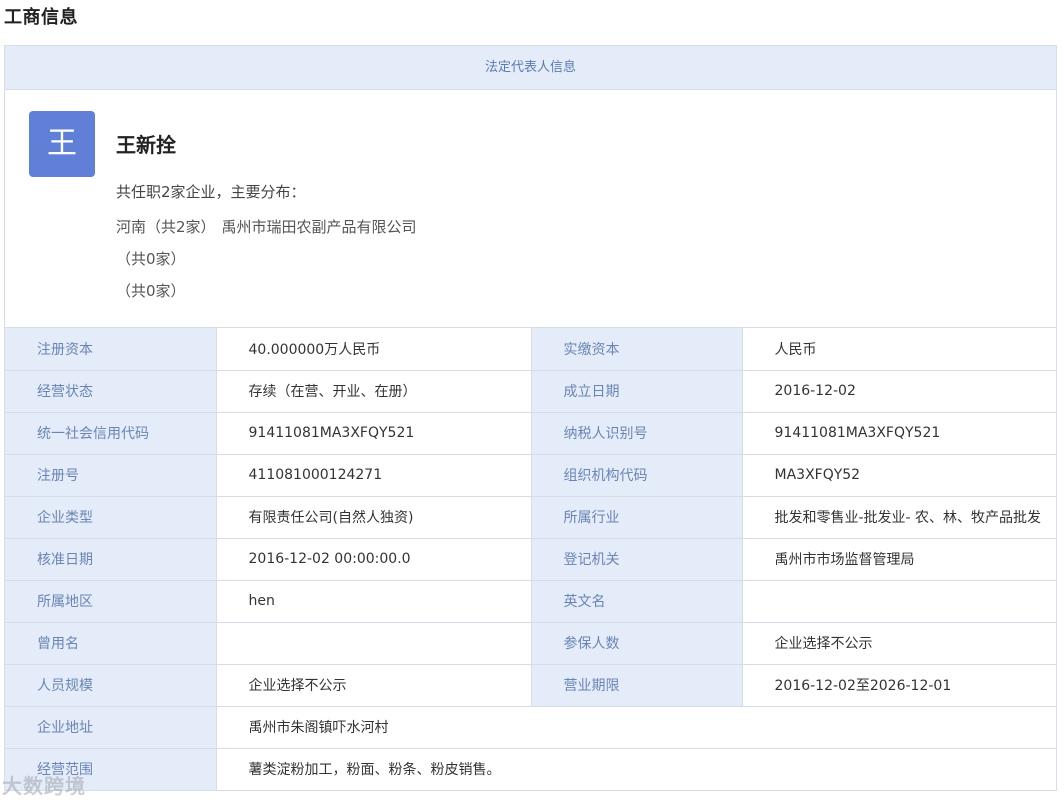 Image resolution: width=1064 pixels, height=805 pixels. Describe the element at coordinates (111, 391) in the screenshot. I see `field-label: 经营状态` at that location.